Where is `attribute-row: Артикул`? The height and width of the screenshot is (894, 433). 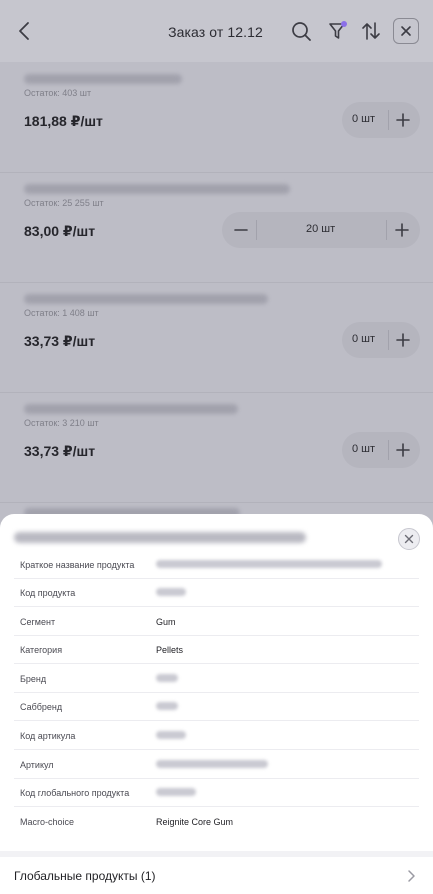 attribute-row: Артикул is located at coordinates (216, 764).